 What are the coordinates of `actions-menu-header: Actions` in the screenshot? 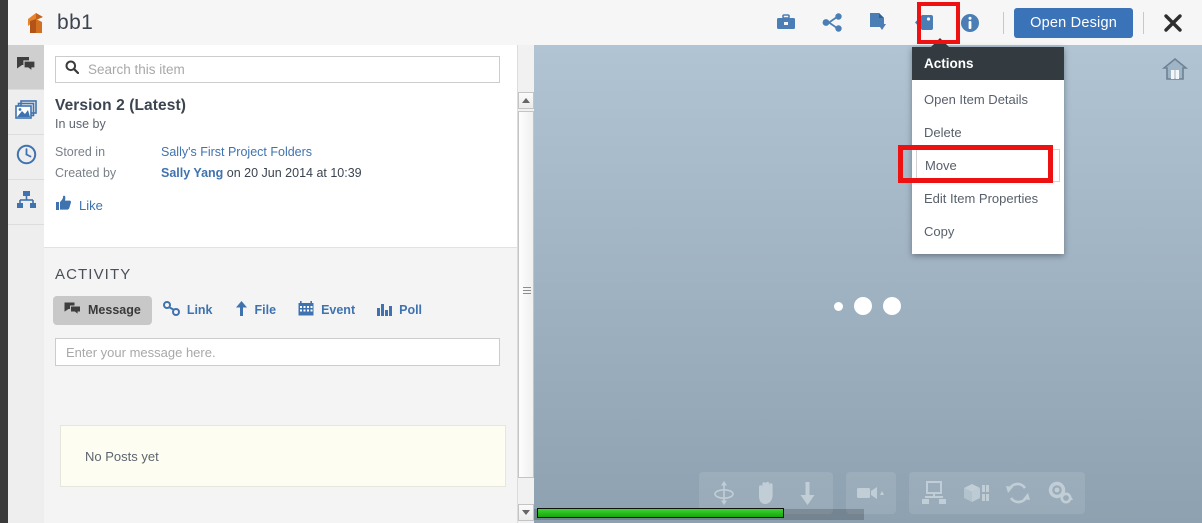 It's located at (988, 63).